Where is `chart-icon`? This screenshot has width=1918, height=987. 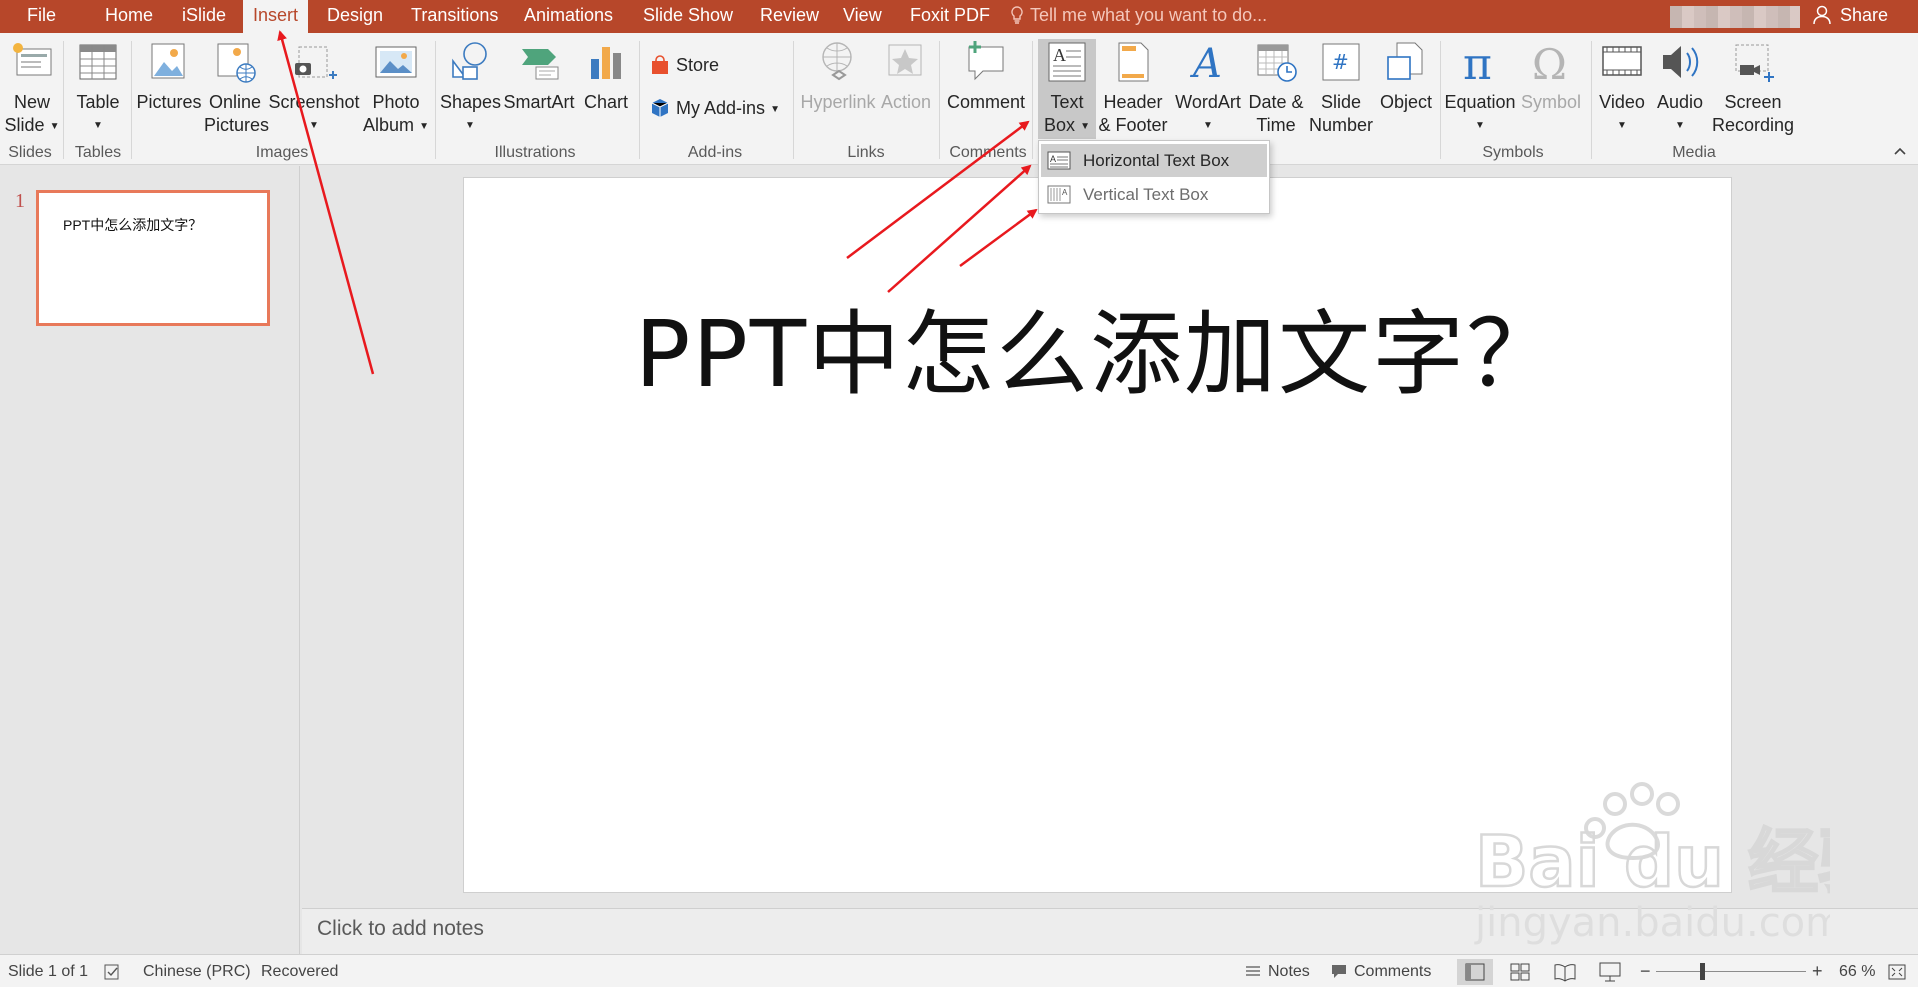
chart-icon is located at coordinates (606, 63).